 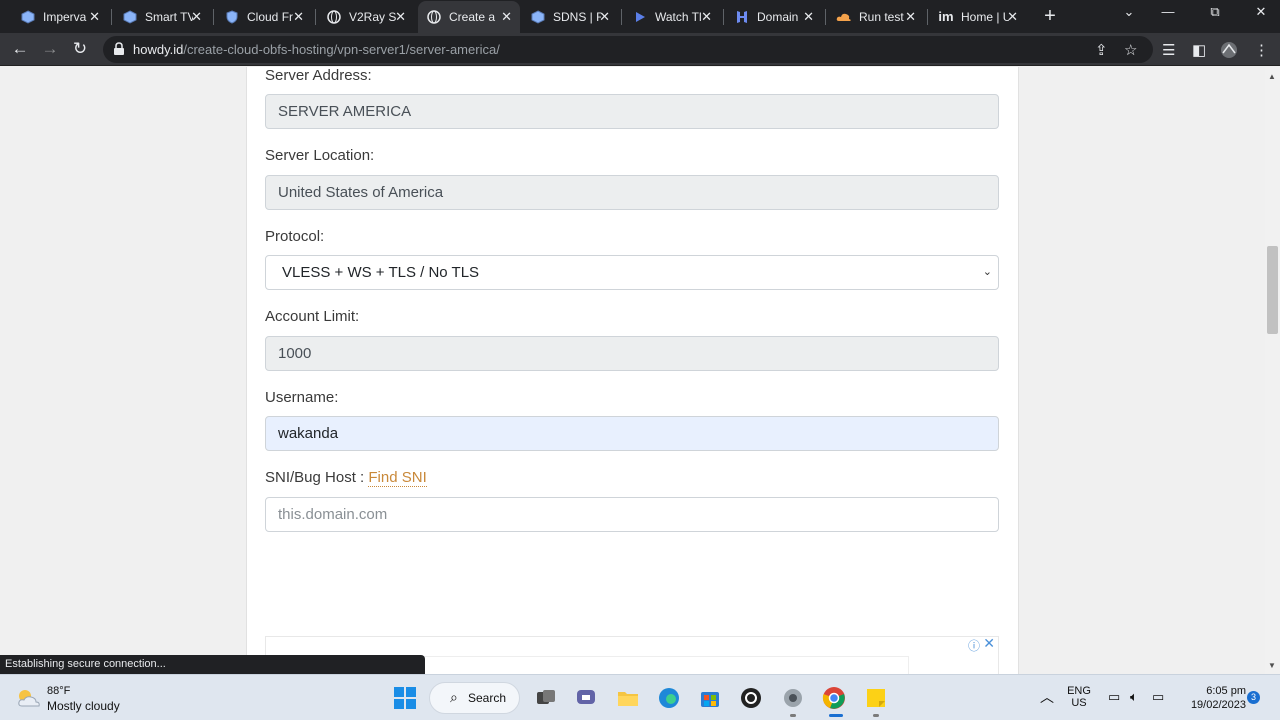 What do you see at coordinates (59, 691) in the screenshot?
I see `weather-temp: 88°F` at bounding box center [59, 691].